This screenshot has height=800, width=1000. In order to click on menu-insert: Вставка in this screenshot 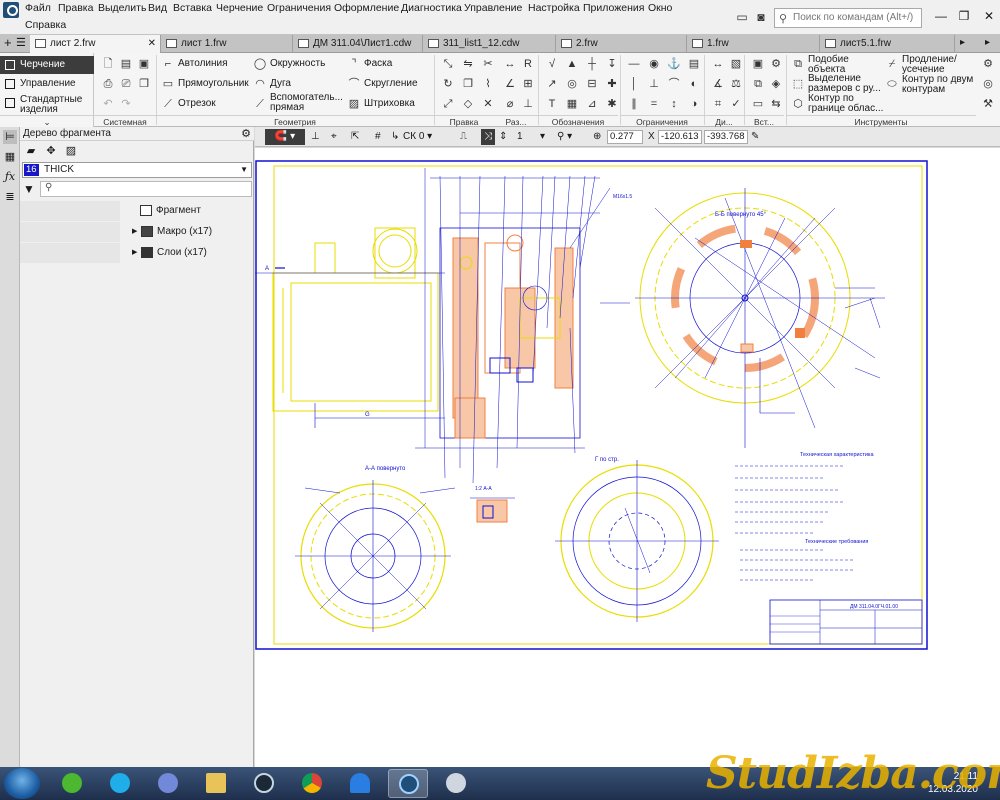, I will do `click(192, 8)`.